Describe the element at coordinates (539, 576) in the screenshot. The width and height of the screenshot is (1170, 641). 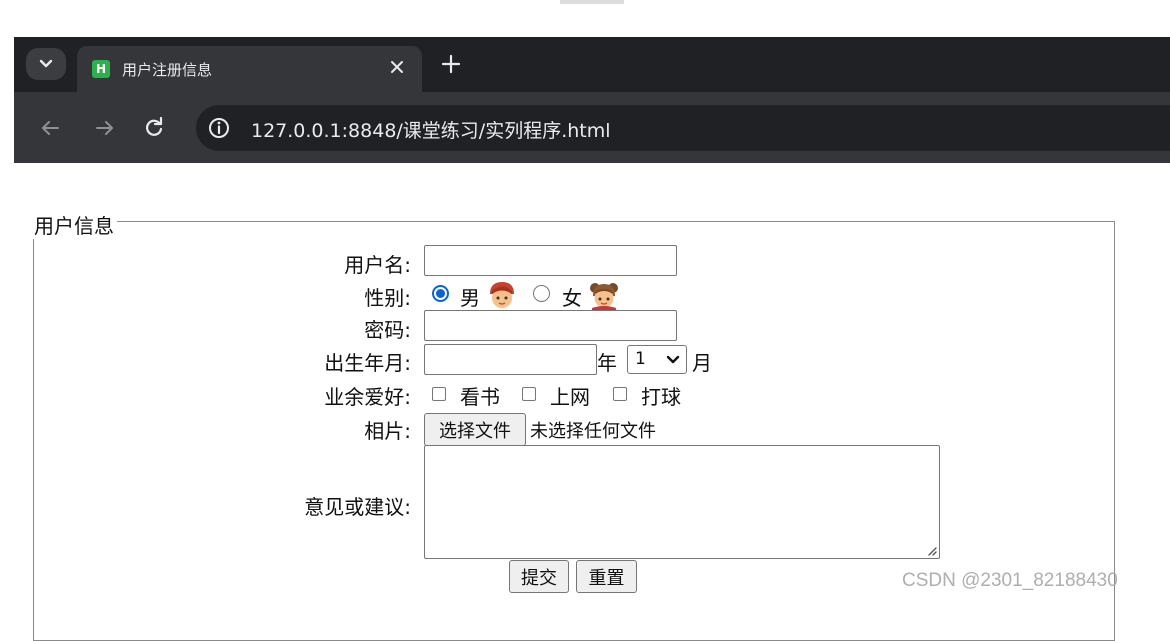
I see `submit-button: 提交` at that location.